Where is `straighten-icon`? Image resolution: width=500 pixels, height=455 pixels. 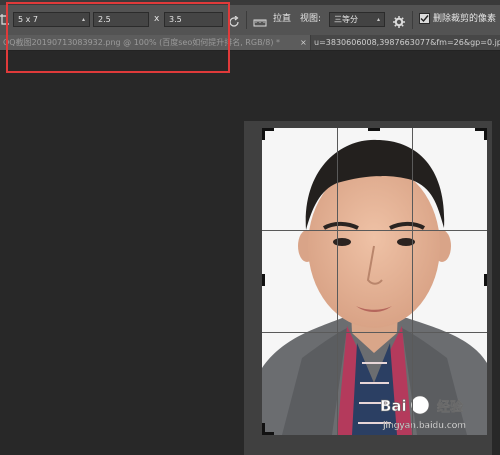
straighten-icon is located at coordinates (260, 20).